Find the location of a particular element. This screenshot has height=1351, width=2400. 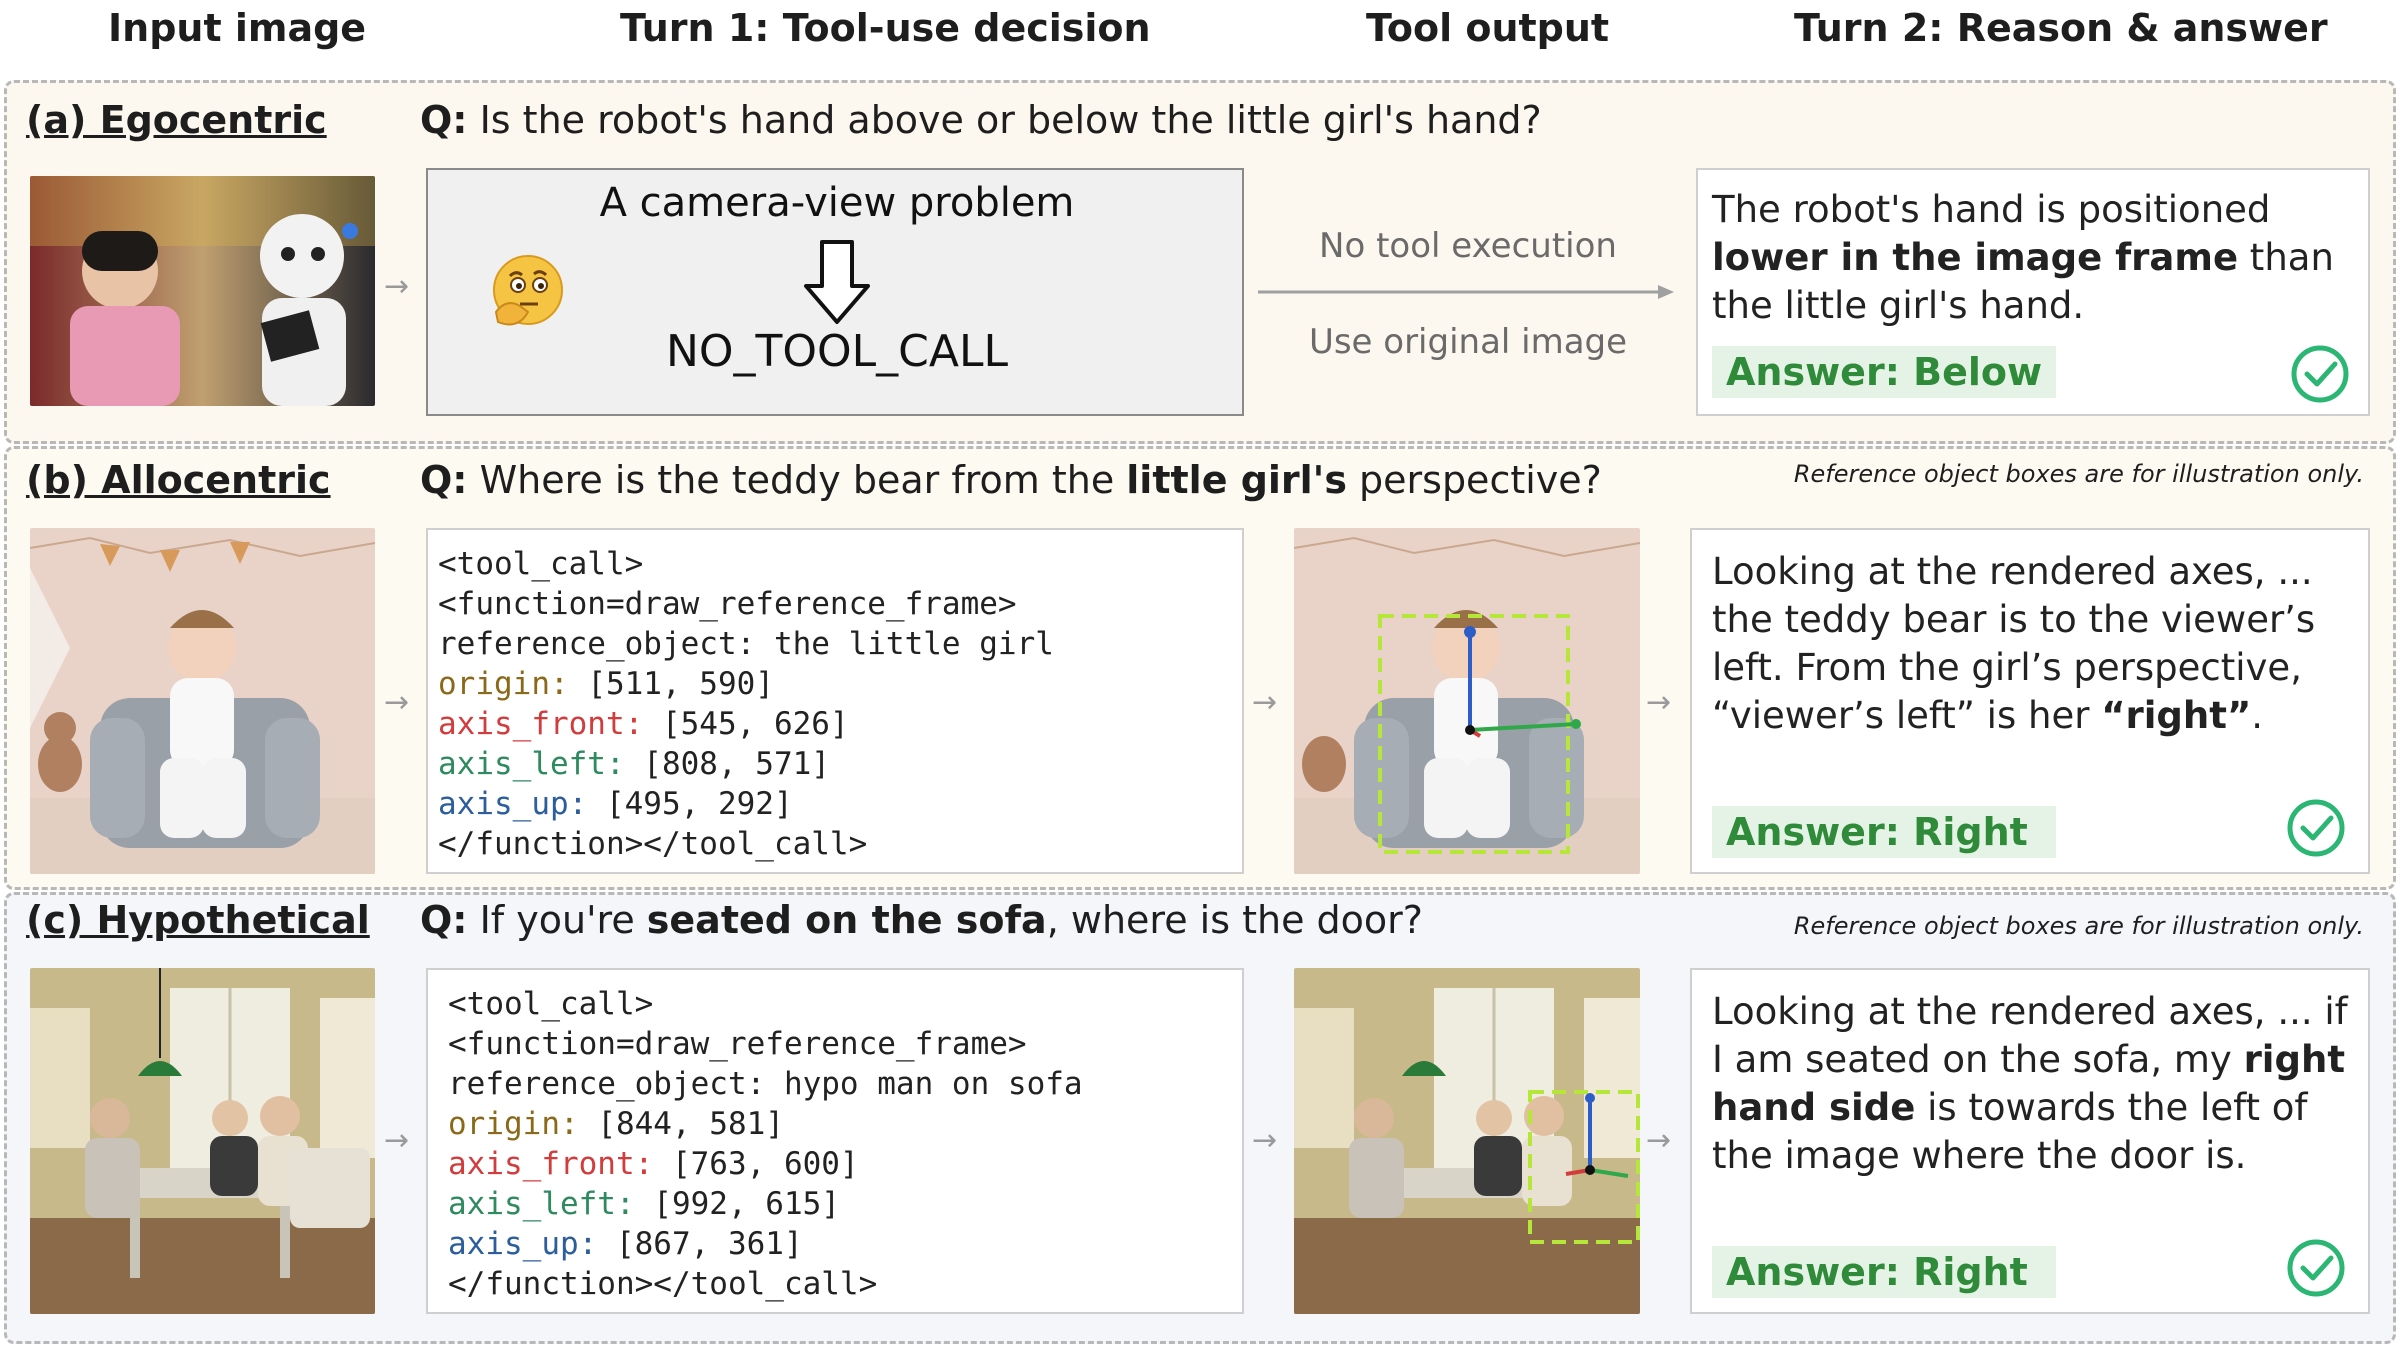

tool-label-top: No tool execution is located at coordinates (1468, 246).